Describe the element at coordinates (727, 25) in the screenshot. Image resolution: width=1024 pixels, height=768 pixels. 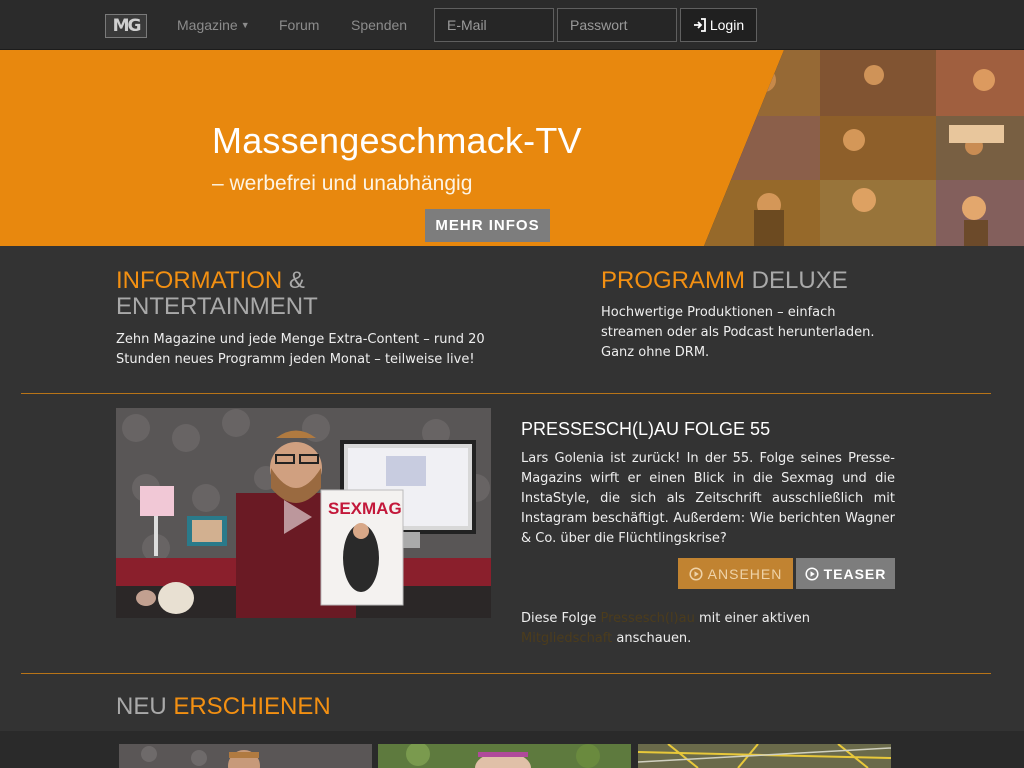
I see `login-label: Login` at that location.